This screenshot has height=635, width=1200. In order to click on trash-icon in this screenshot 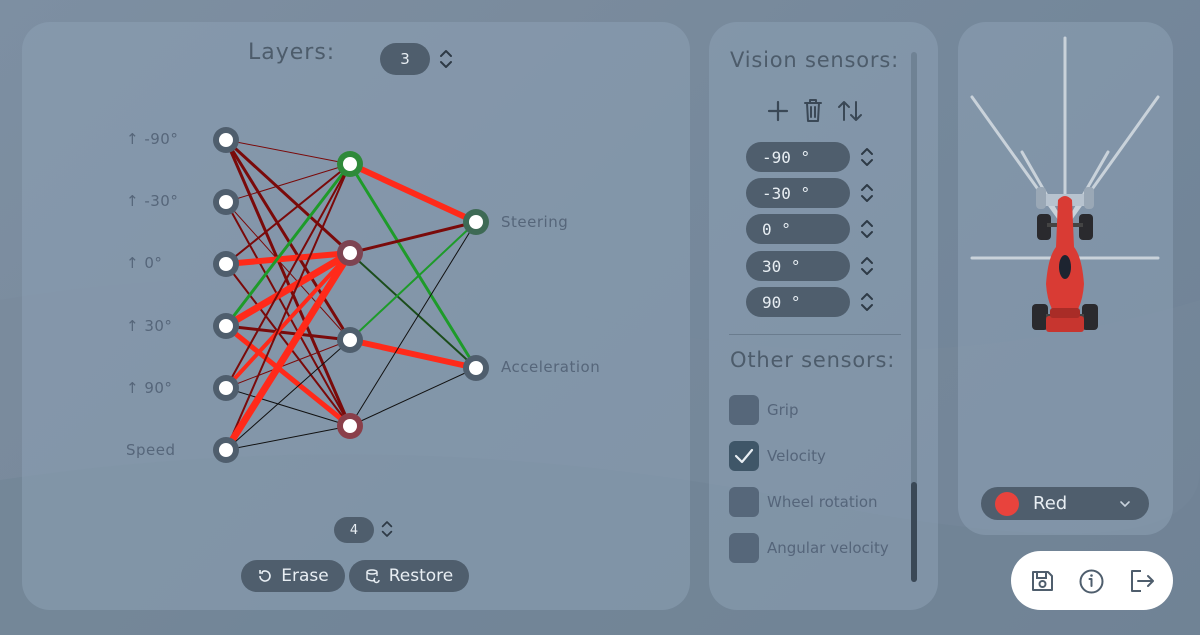, I will do `click(813, 110)`.